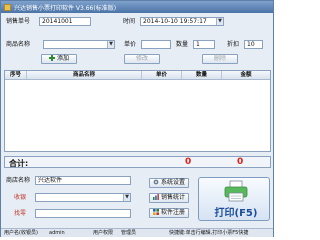  What do you see at coordinates (18, 21) in the screenshot?
I see `receipt-no-label: 销售单号` at bounding box center [18, 21].